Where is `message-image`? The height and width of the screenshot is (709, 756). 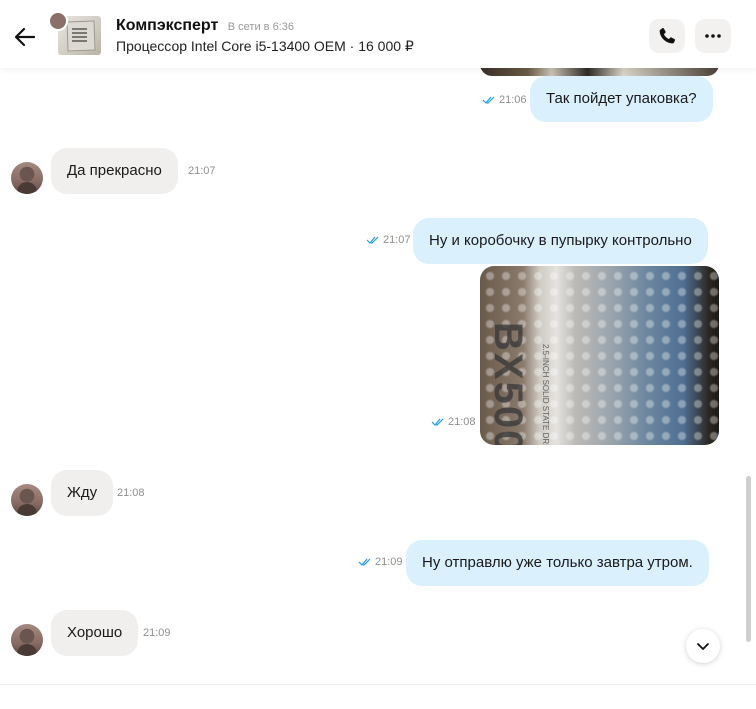
message-image is located at coordinates (599, 72).